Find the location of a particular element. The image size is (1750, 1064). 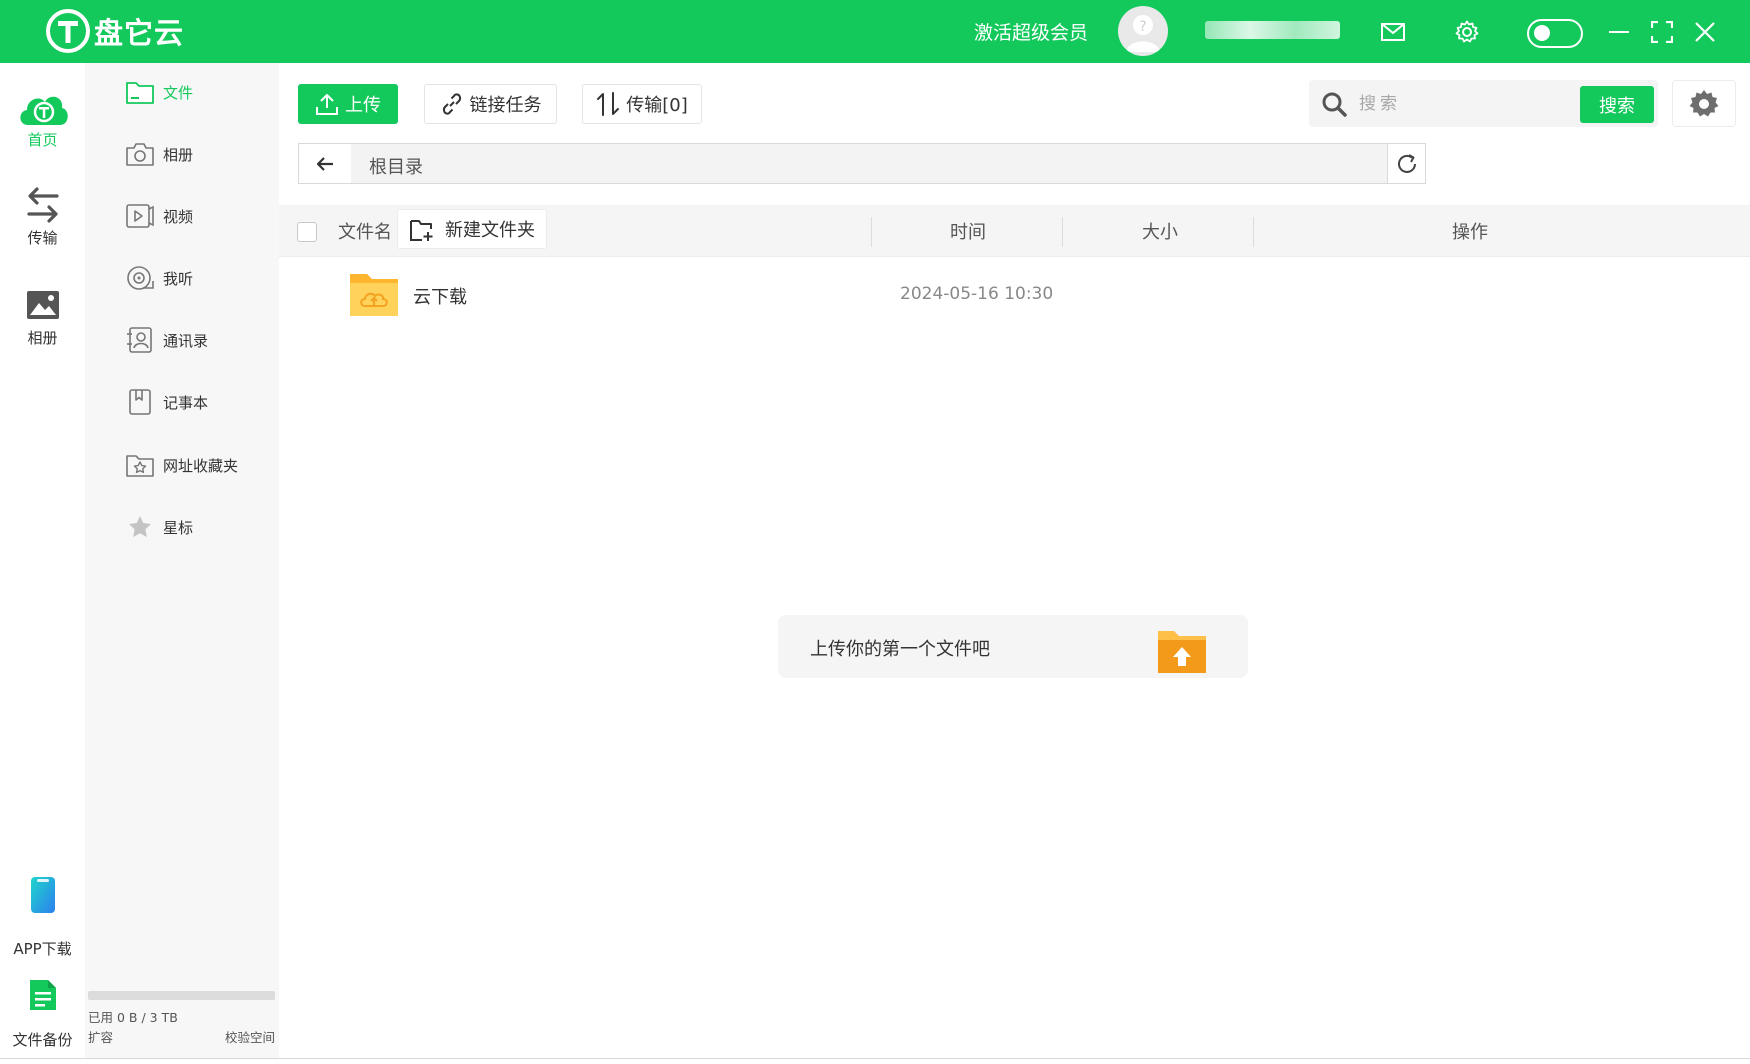

sidebar-item-bookmarks: 网址收藏夹 is located at coordinates (181, 465).